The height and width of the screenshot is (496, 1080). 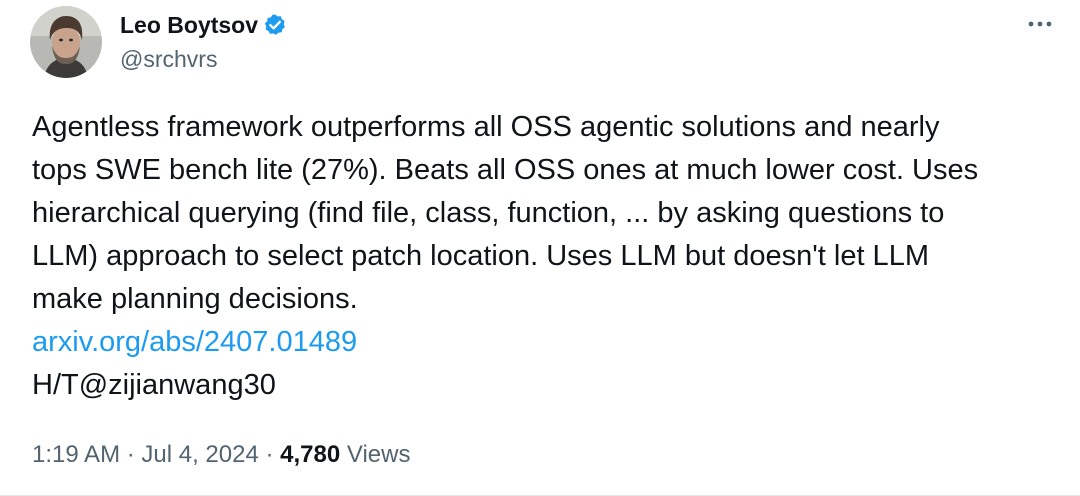 What do you see at coordinates (168, 59) in the screenshot?
I see `author-handle: @srchvrs` at bounding box center [168, 59].